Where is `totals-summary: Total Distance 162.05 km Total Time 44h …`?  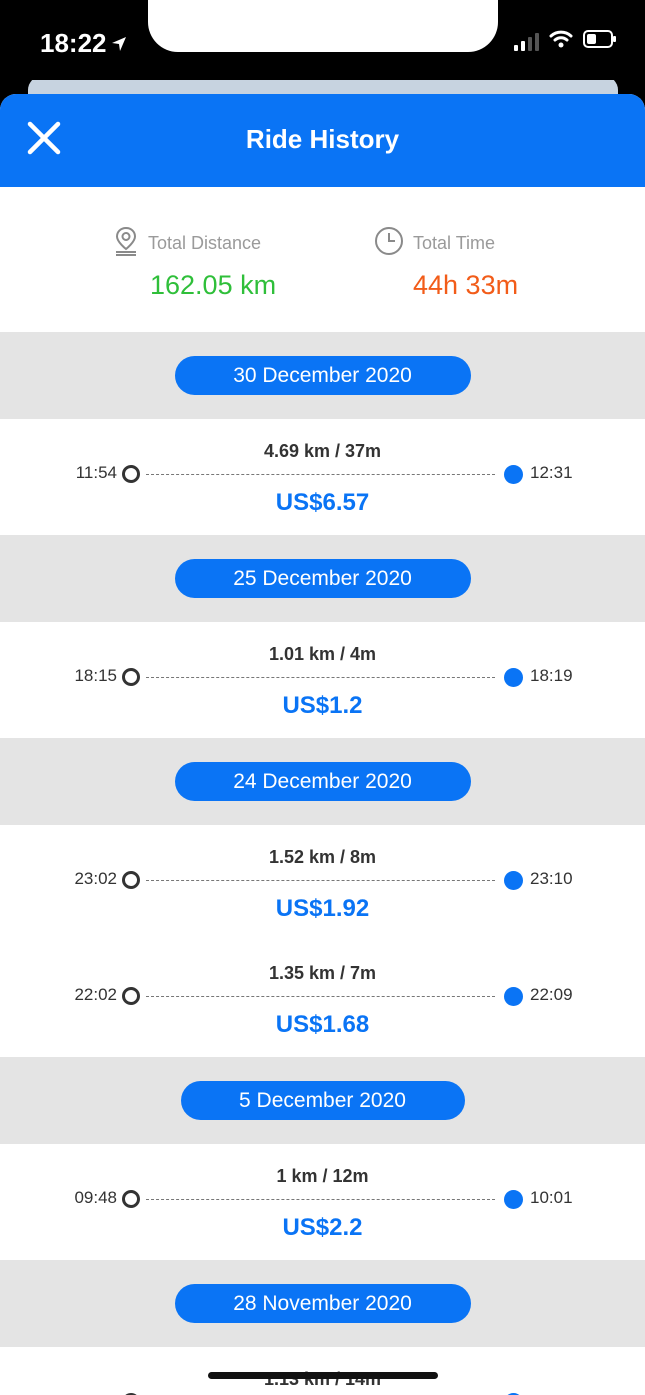 totals-summary: Total Distance 162.05 km Total Time 44h … is located at coordinates (322, 259).